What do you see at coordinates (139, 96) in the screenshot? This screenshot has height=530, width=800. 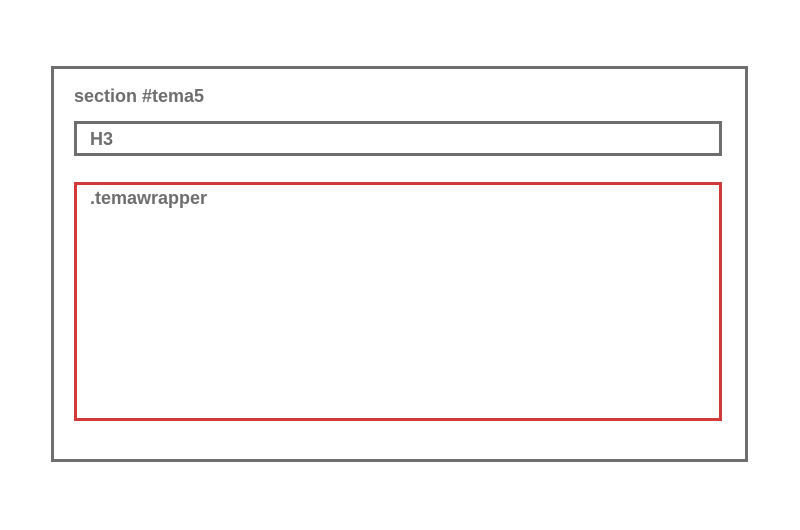 I see `section-label: section #tema5` at bounding box center [139, 96].